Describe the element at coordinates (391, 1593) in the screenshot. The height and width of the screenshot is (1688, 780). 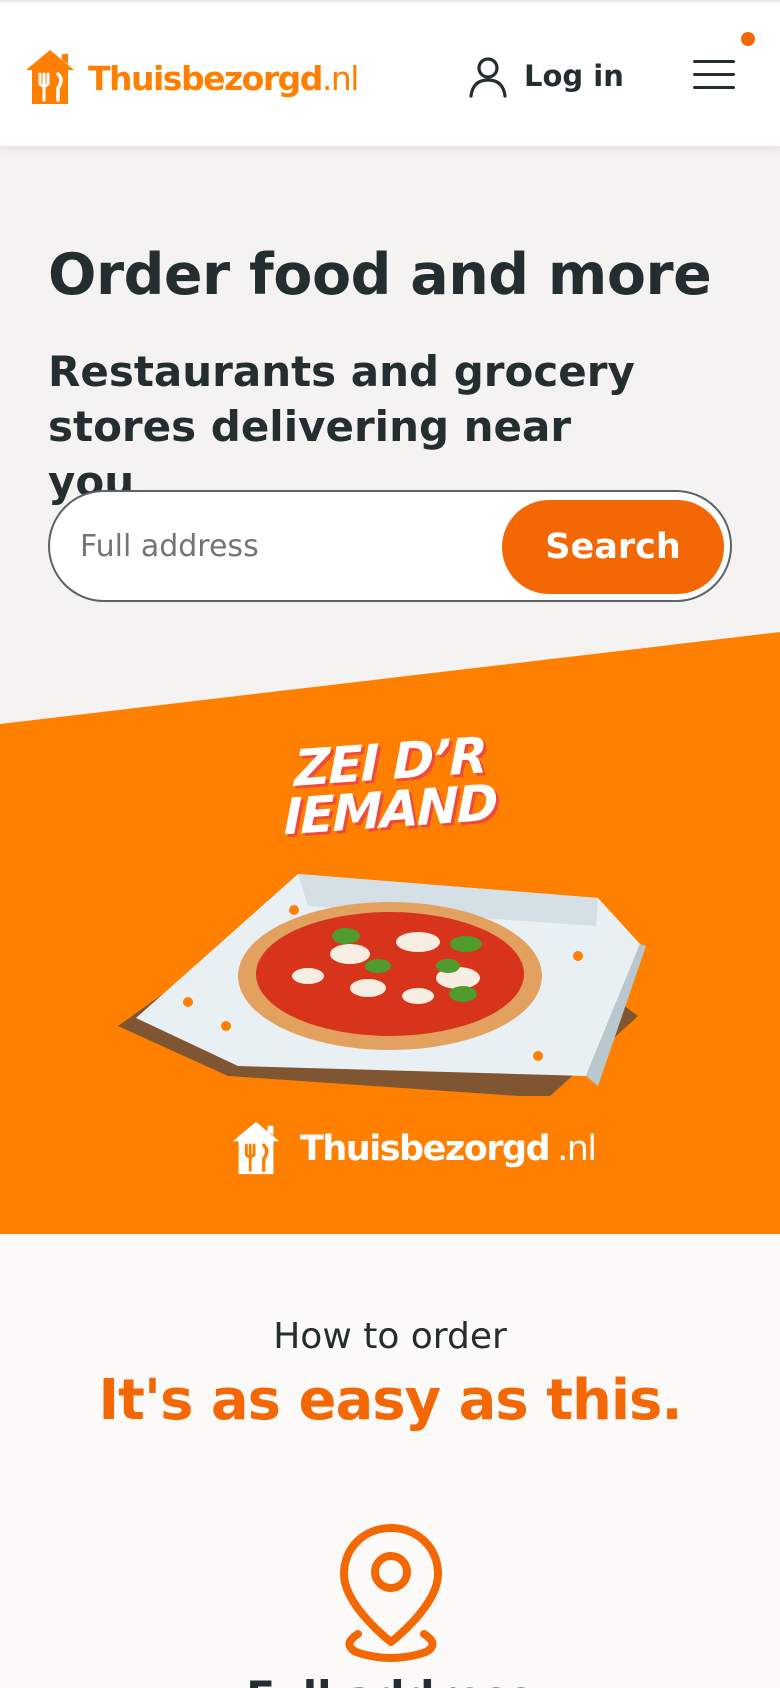
I see `location-pin-icon` at that location.